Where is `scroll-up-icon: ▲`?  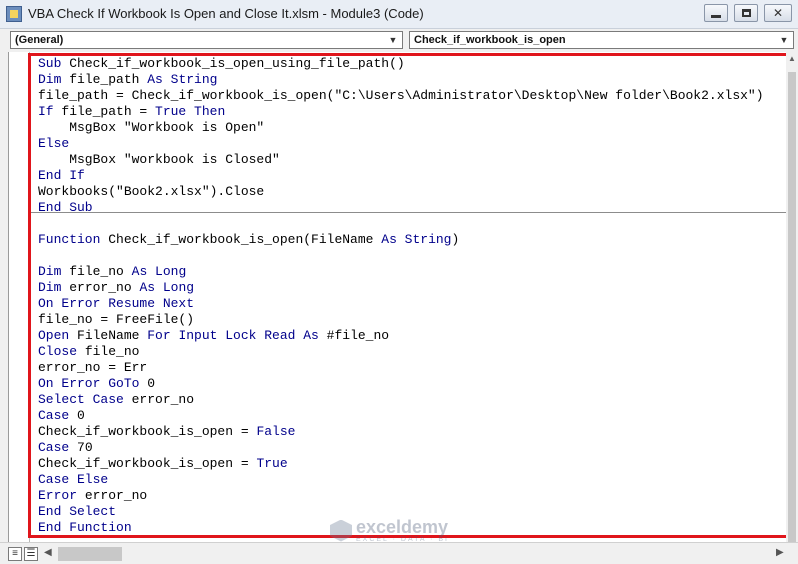
scroll-up-icon: ▲ is located at coordinates (792, 60).